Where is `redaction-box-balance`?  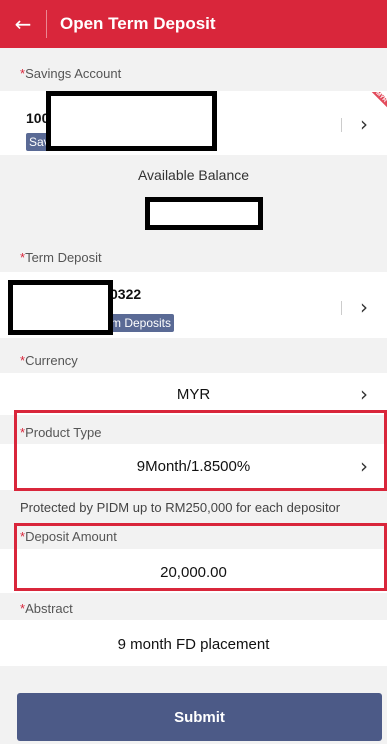 redaction-box-balance is located at coordinates (204, 213).